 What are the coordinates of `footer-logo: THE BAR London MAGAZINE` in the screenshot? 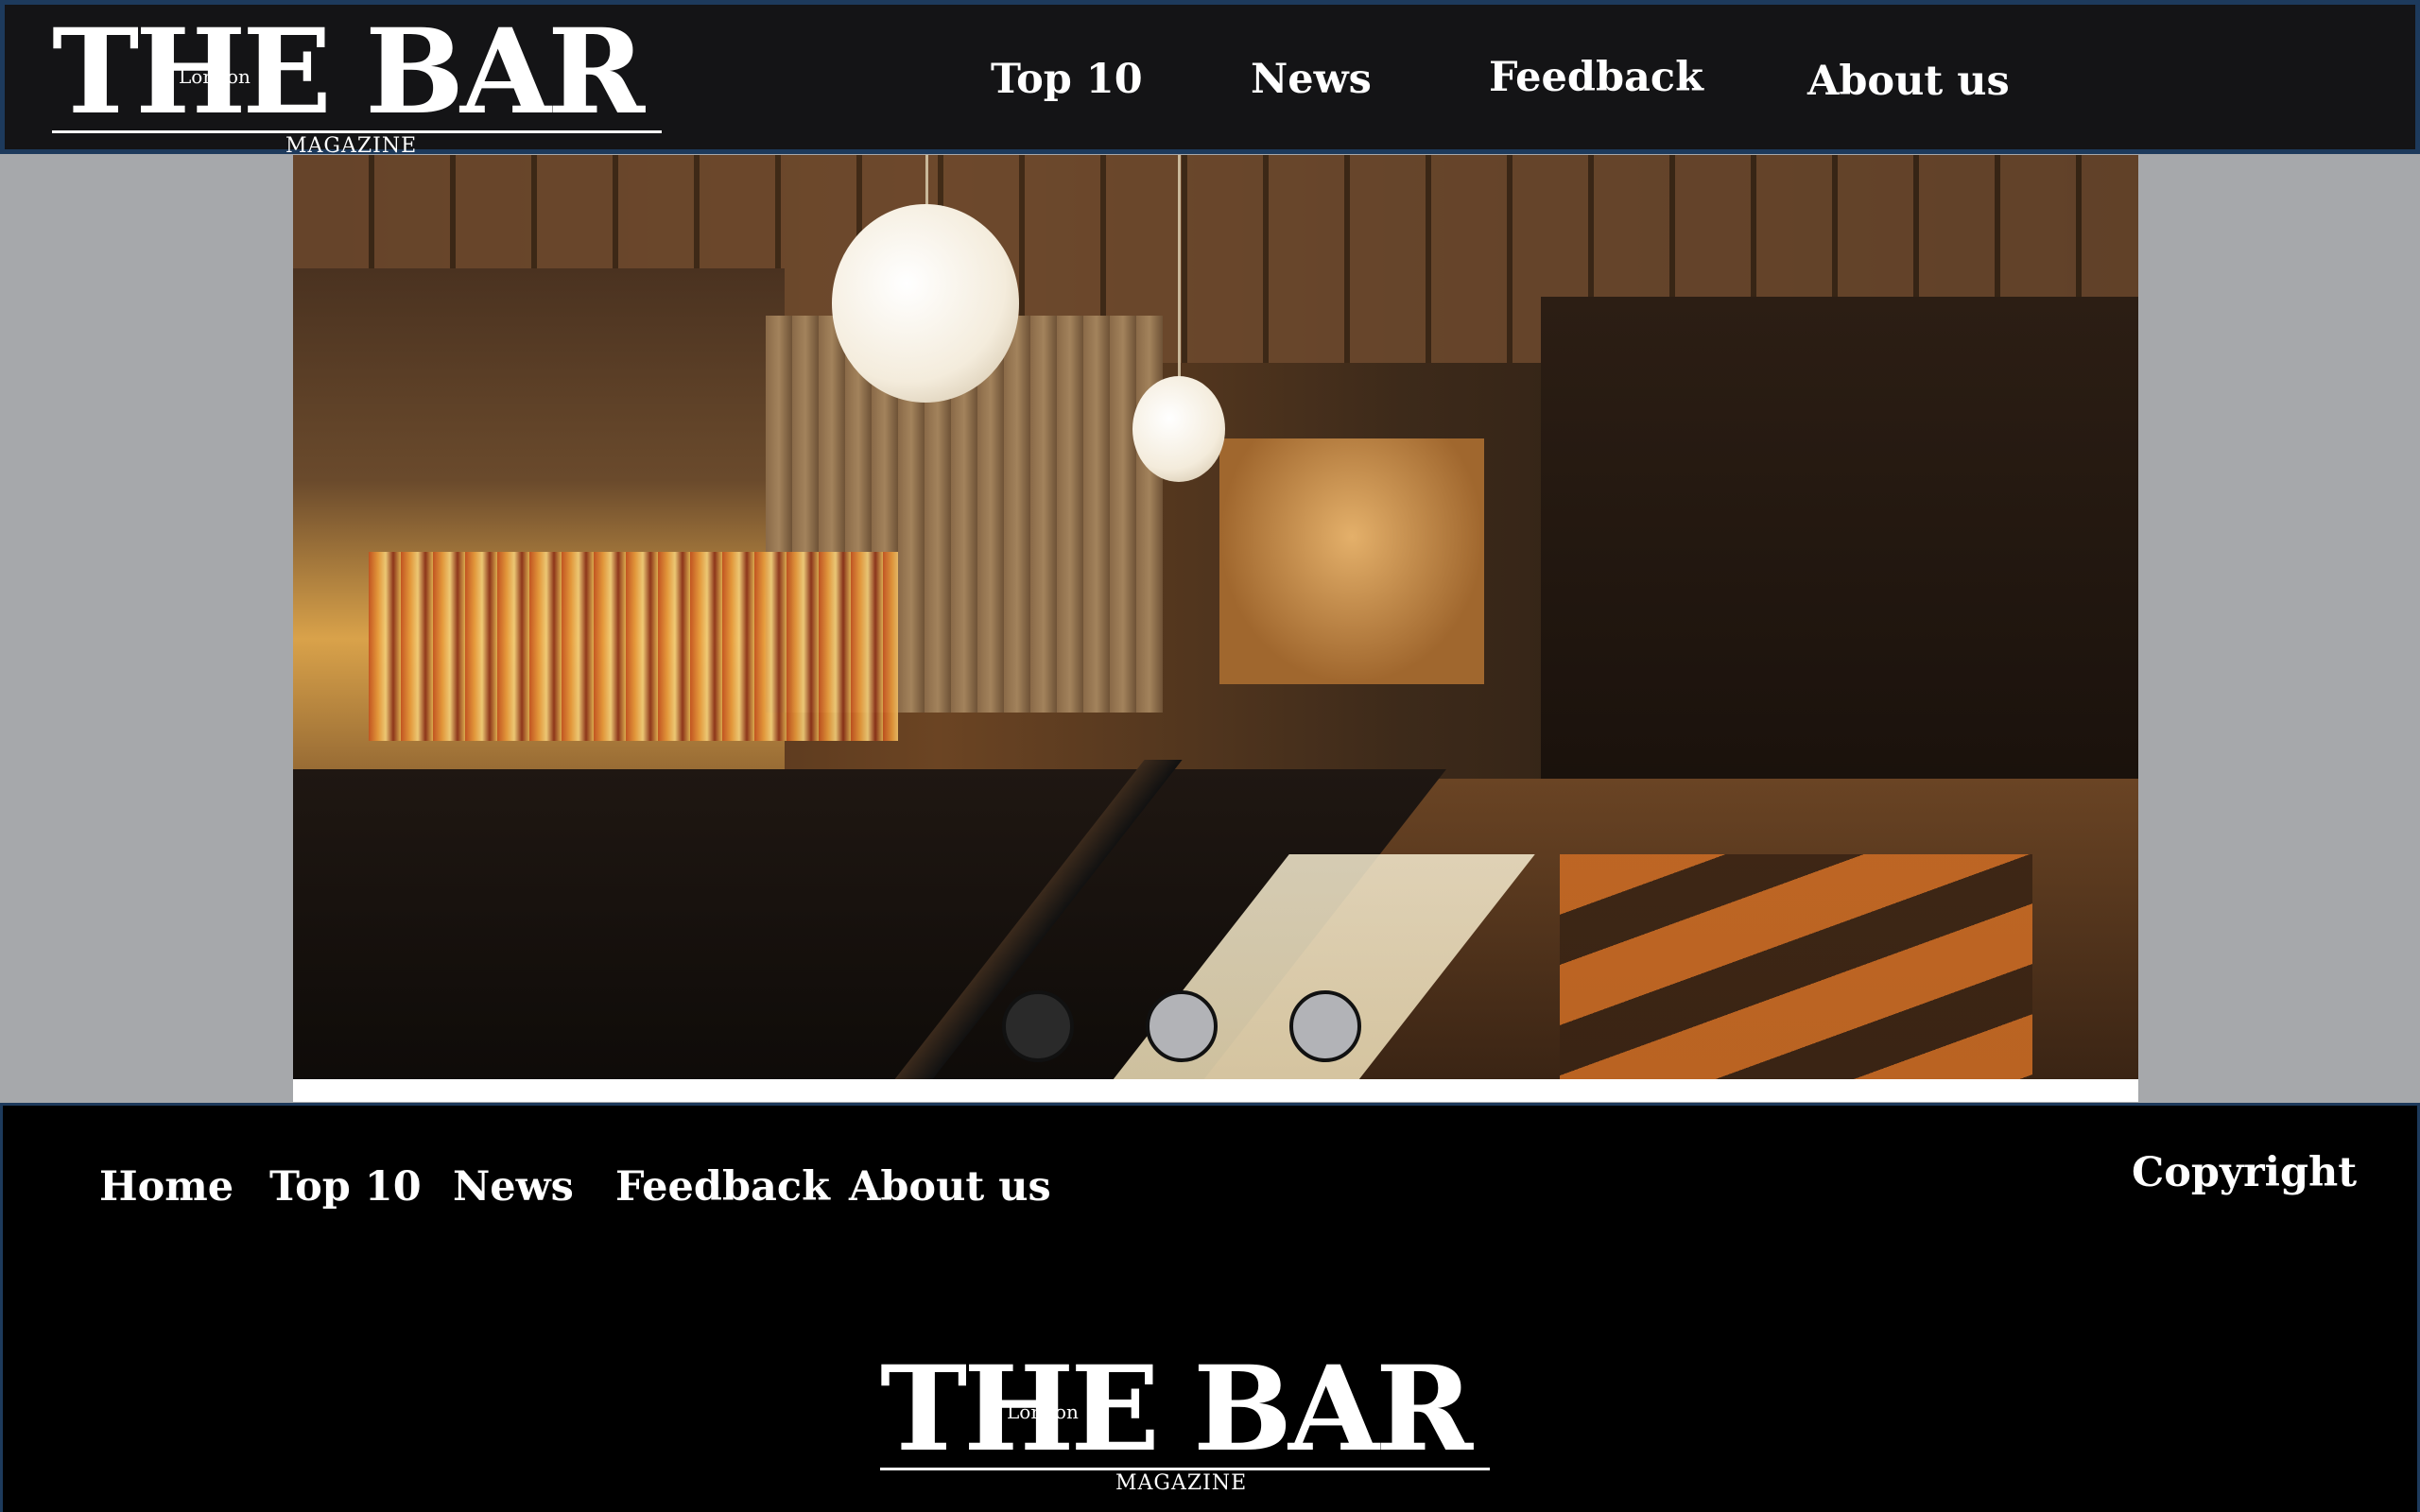 It's located at (1185, 1425).